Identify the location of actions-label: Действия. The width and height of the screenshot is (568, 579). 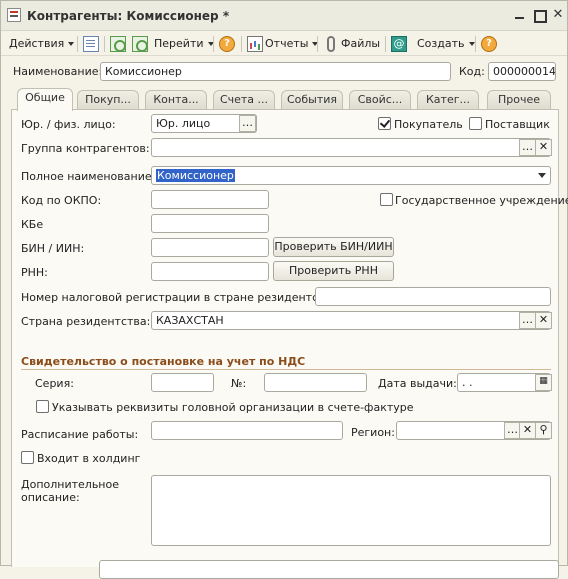
(37, 43).